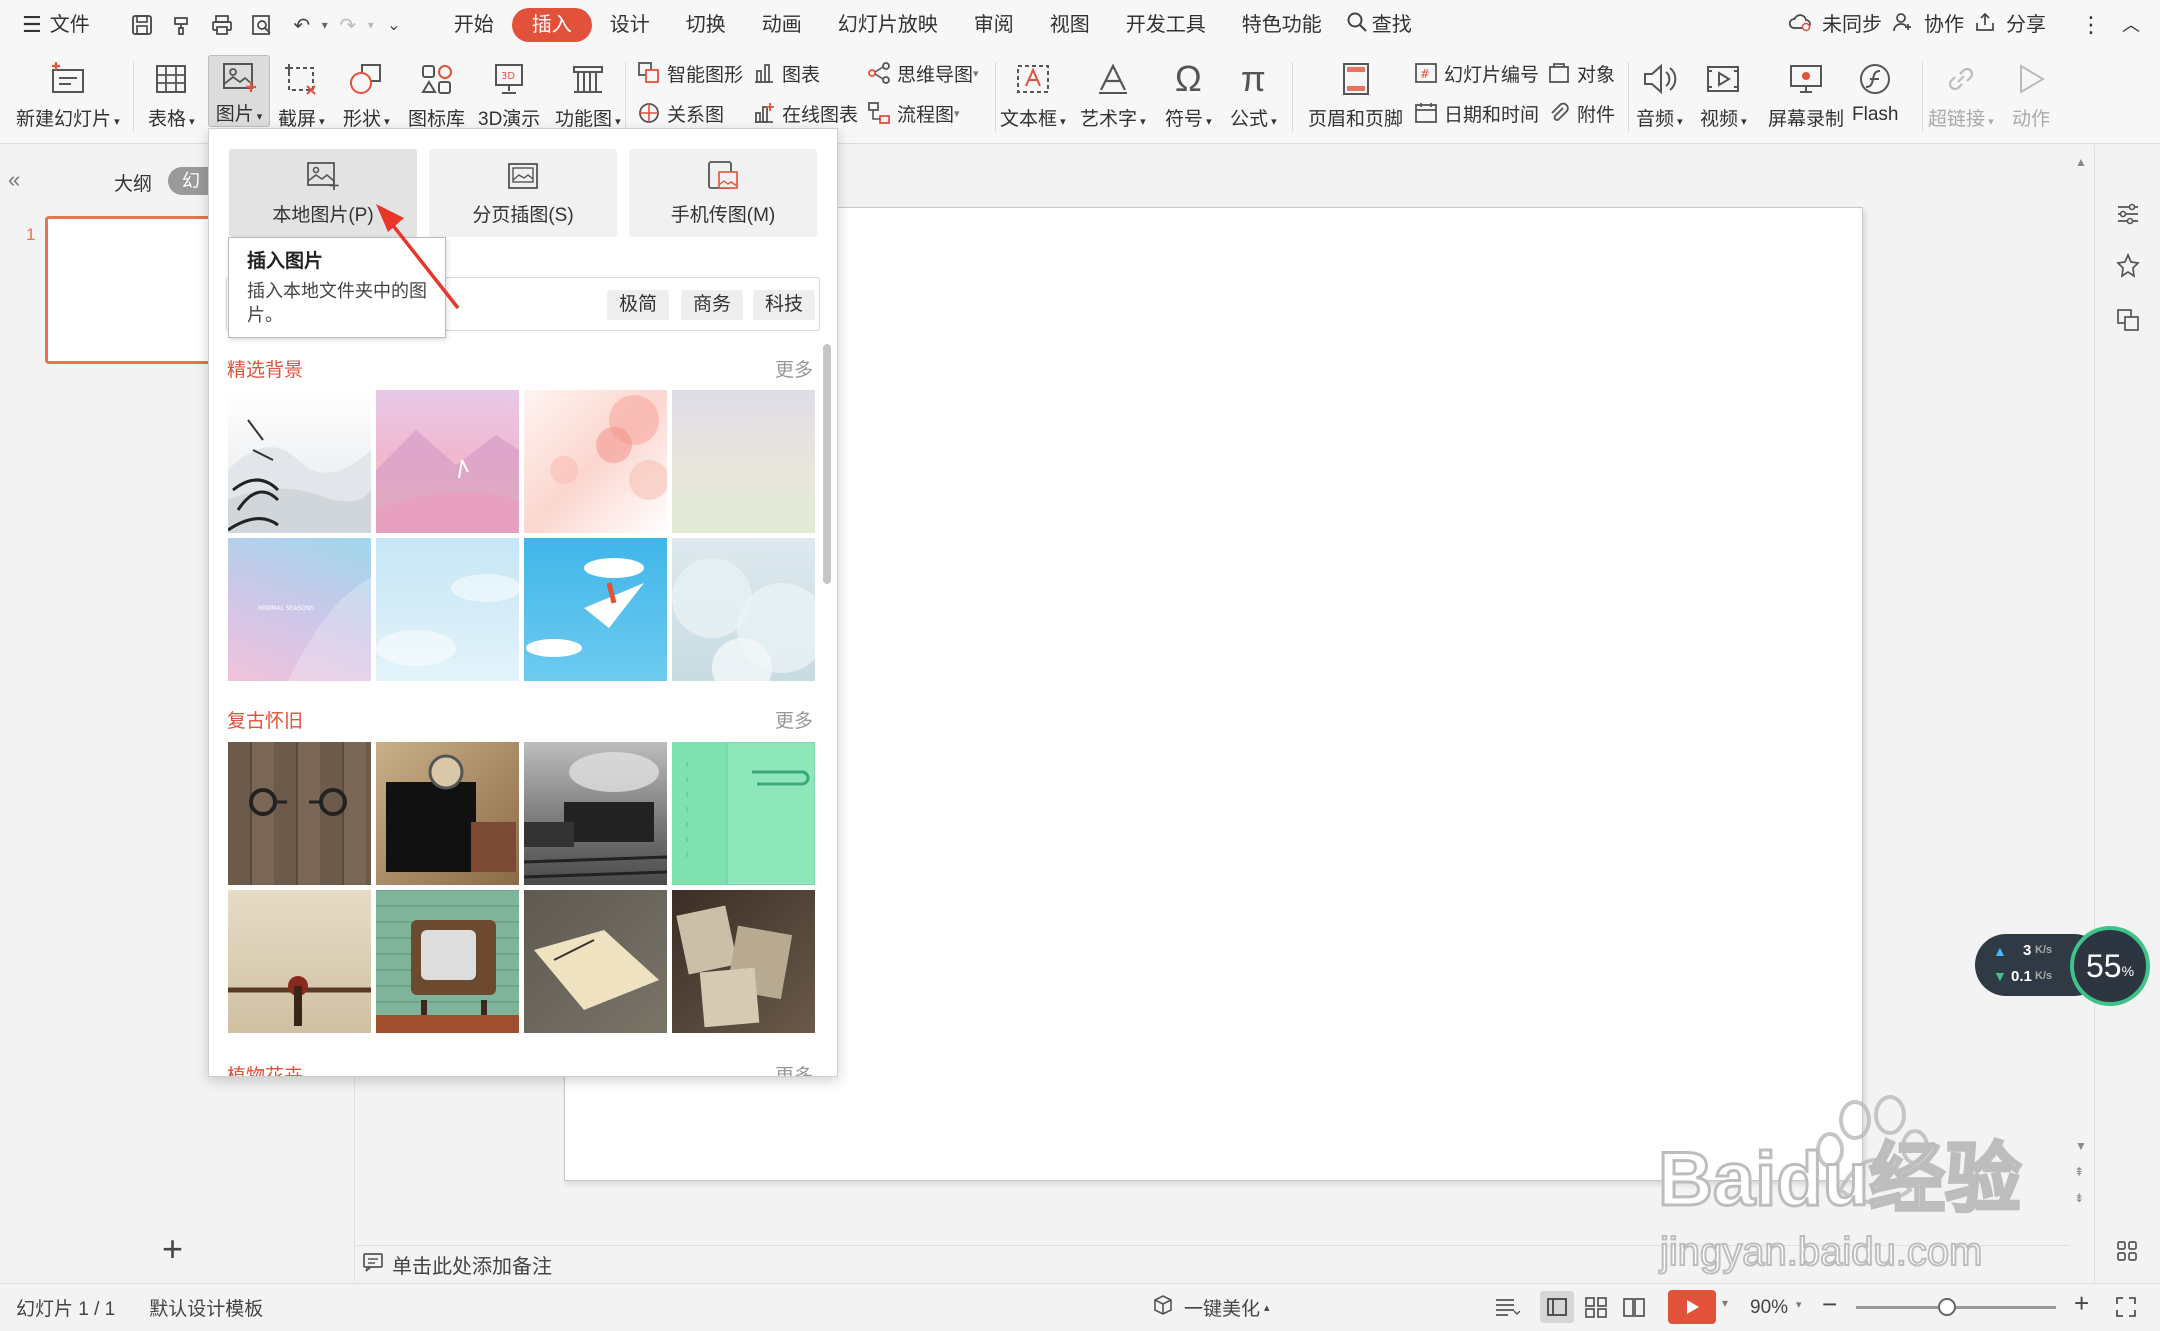 The image size is (2160, 1331). What do you see at coordinates (551, 25) in the screenshot?
I see `tab-insert: 插入` at bounding box center [551, 25].